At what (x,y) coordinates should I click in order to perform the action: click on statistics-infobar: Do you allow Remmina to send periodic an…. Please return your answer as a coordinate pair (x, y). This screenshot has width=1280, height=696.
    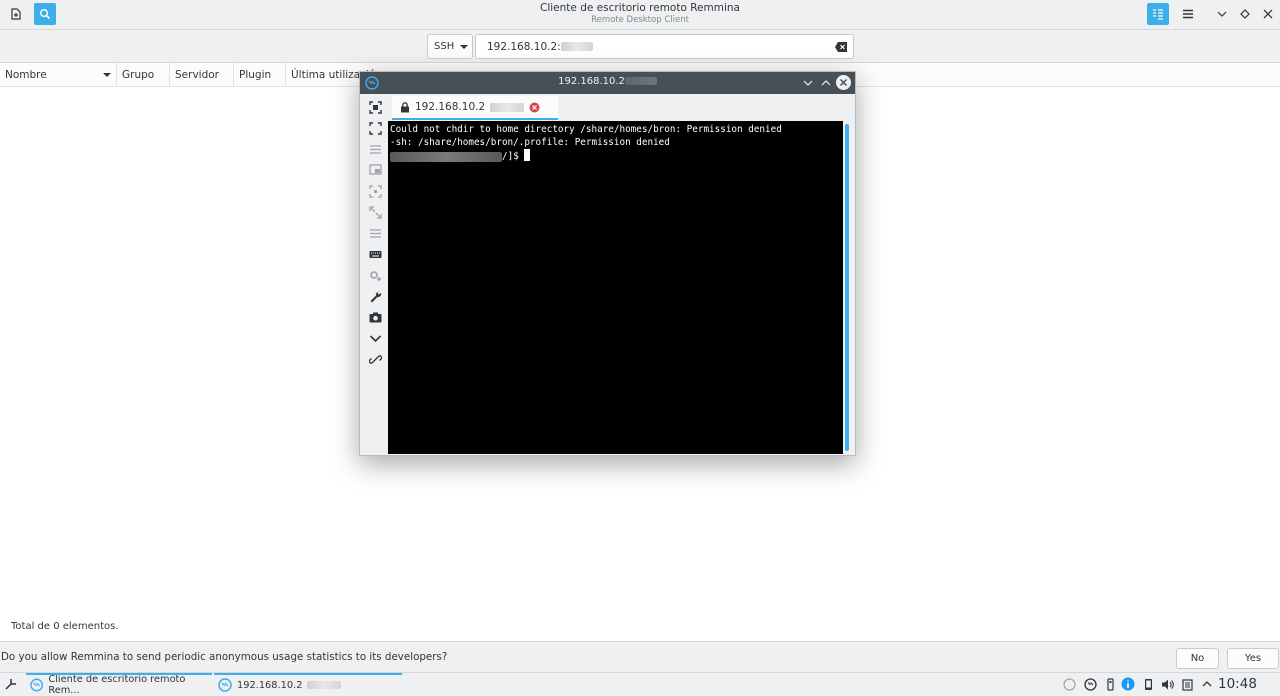
    Looking at the image, I should click on (640, 656).